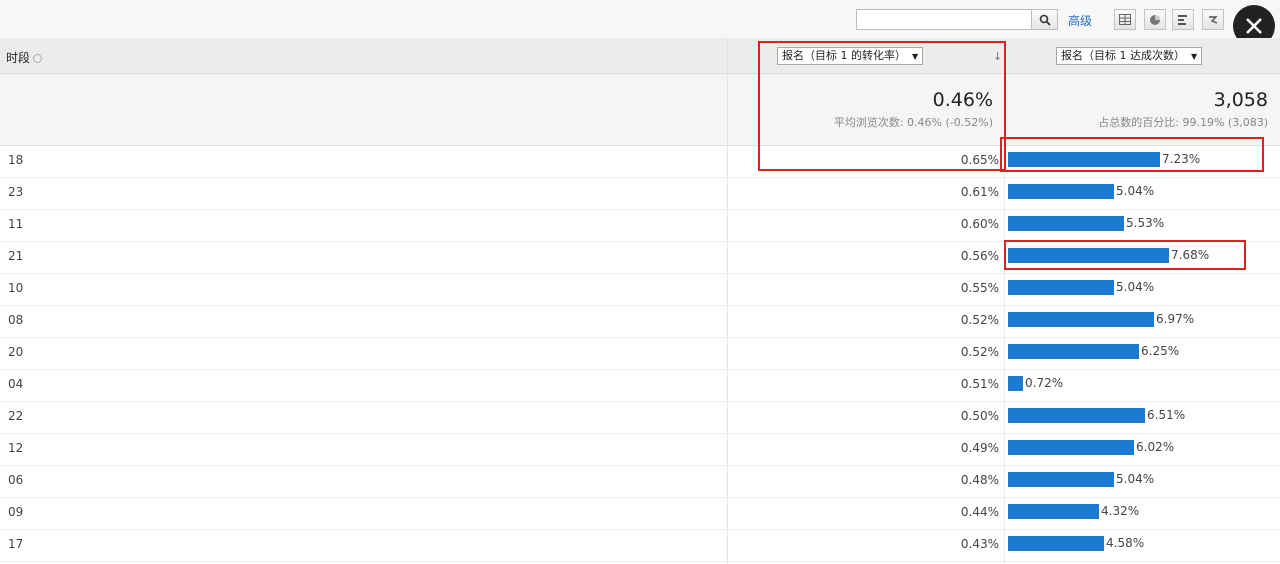  I want to click on row-share-percent: 4.58%, so click(1125, 543).